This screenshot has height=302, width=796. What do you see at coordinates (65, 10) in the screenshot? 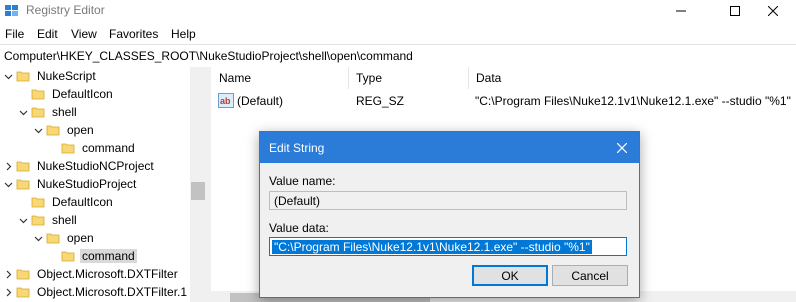
I see `window-title: Registry Editor` at bounding box center [65, 10].